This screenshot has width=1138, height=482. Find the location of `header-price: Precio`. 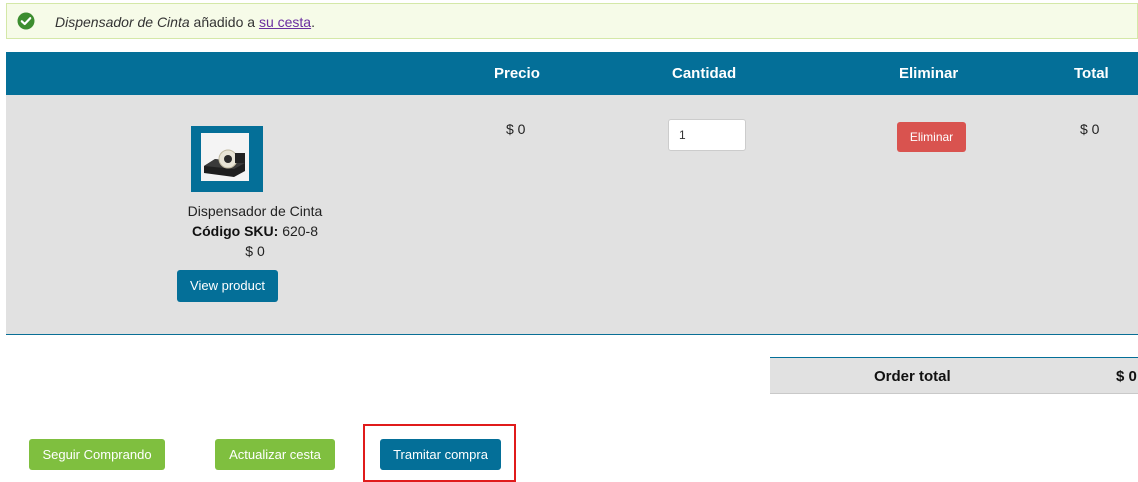

header-price: Precio is located at coordinates (517, 73).